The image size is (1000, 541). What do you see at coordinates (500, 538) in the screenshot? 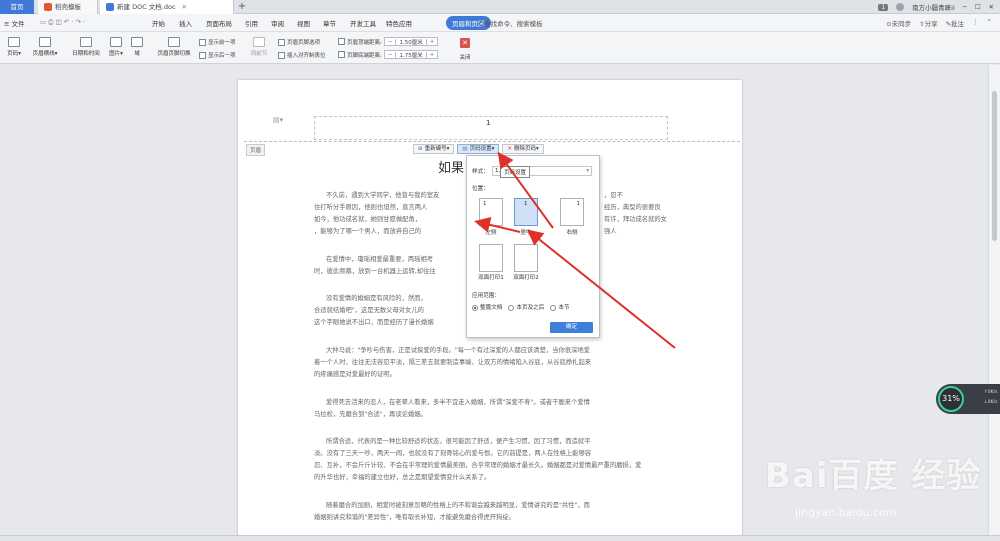
I see `status-bar` at bounding box center [500, 538].